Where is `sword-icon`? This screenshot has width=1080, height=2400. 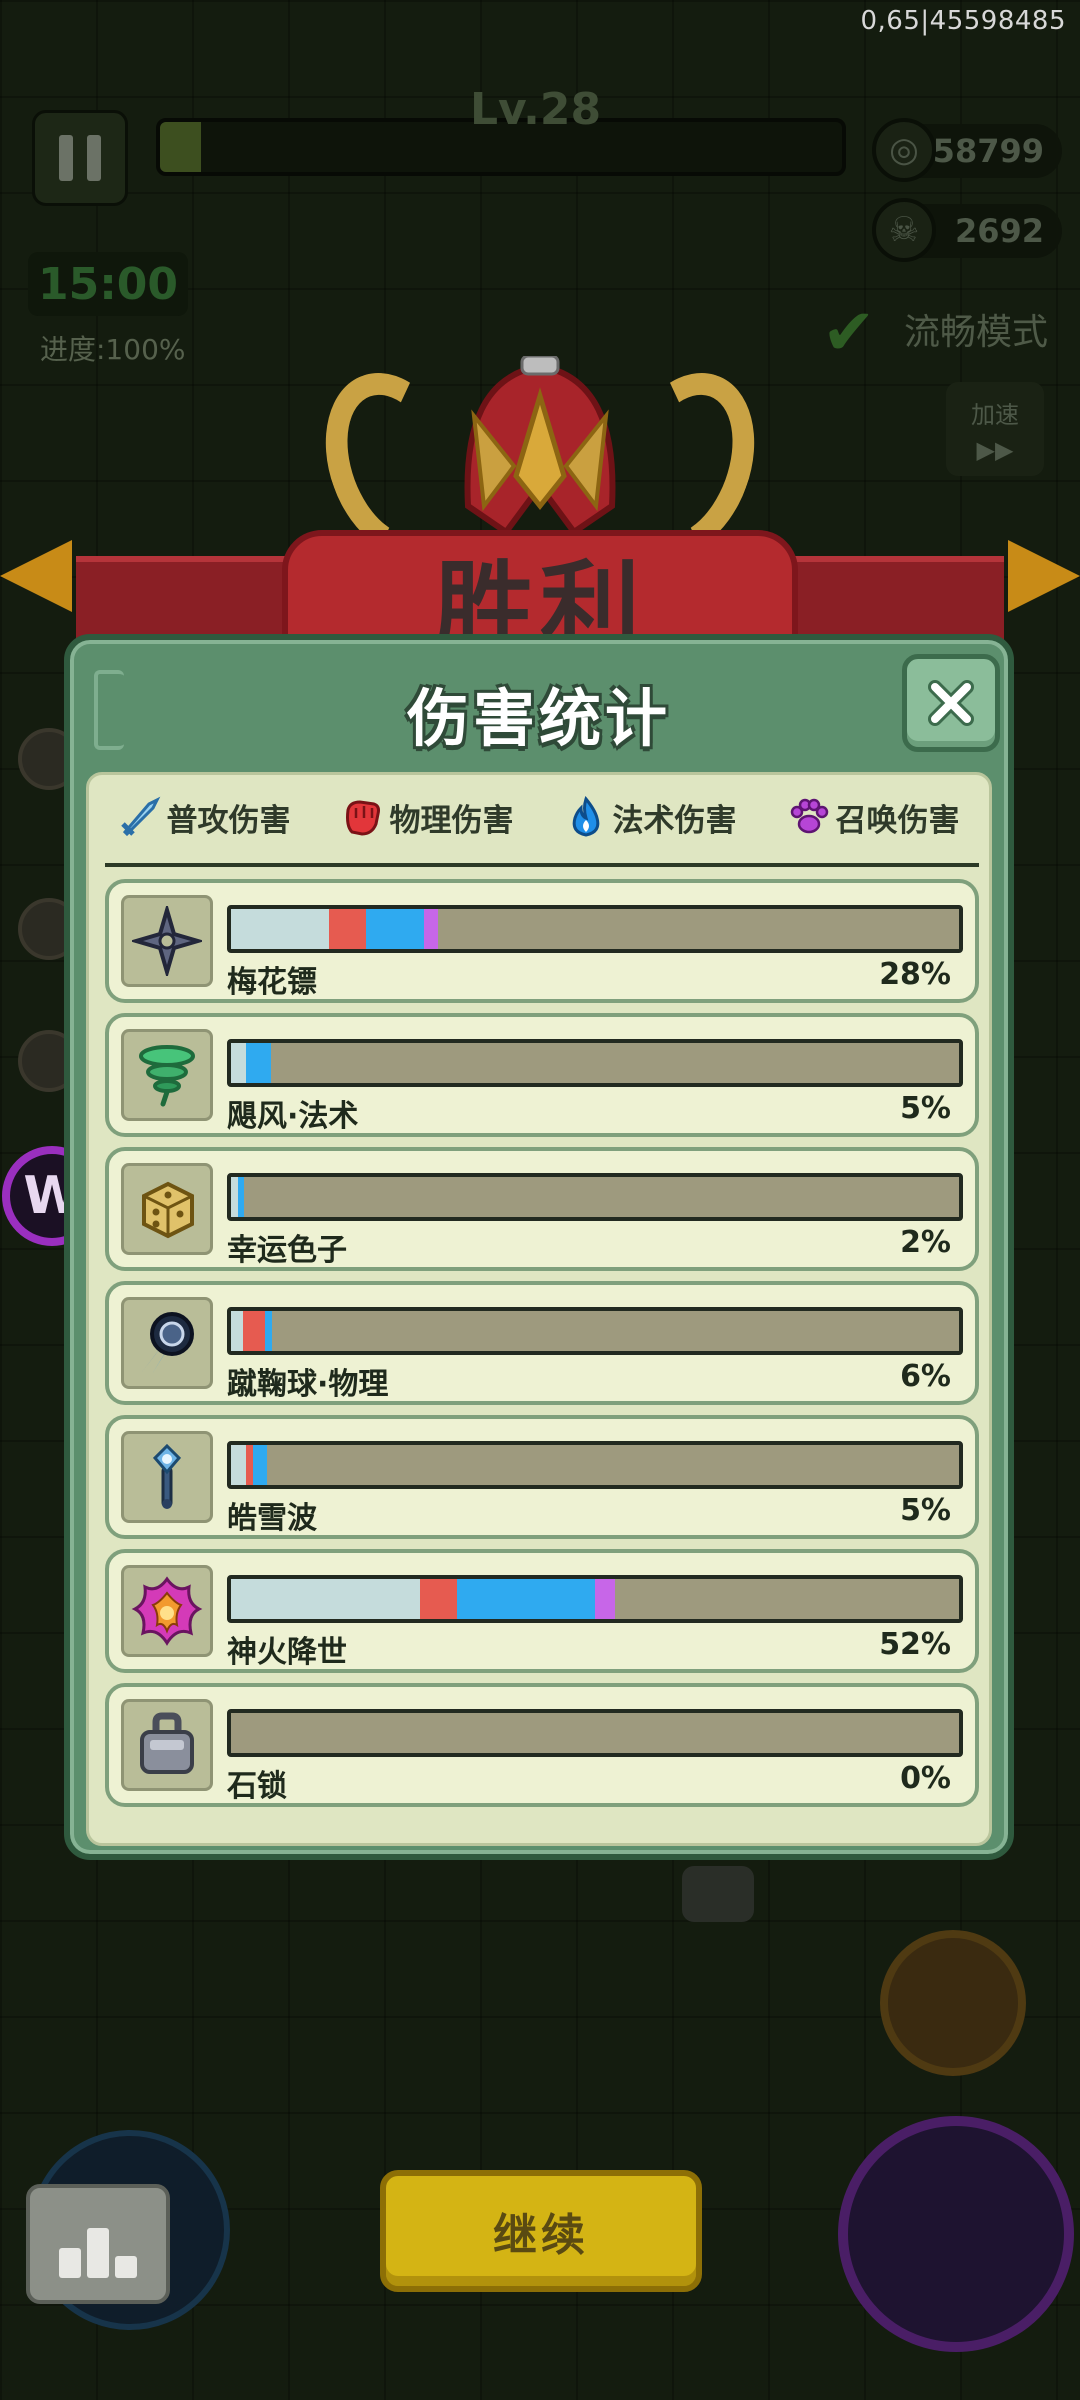 sword-icon is located at coordinates (140, 816).